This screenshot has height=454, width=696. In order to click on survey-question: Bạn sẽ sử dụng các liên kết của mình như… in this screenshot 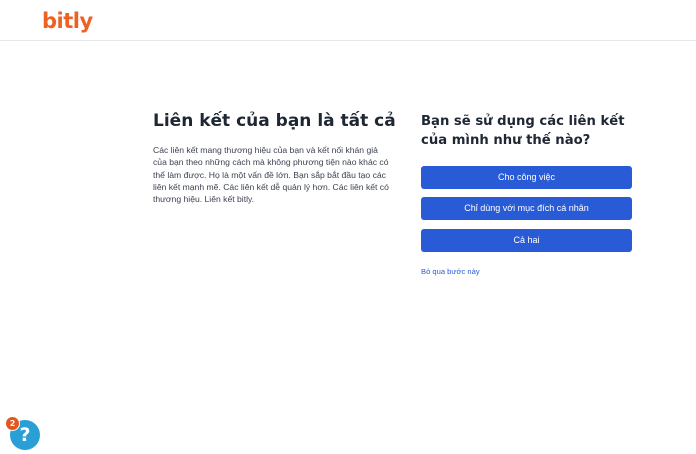, I will do `click(523, 131)`.